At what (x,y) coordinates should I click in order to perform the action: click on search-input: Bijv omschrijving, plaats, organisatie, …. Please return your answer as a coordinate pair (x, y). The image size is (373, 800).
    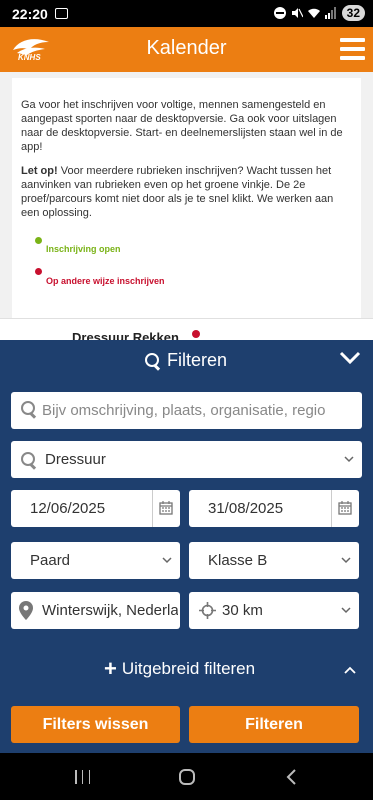
    Looking at the image, I should click on (186, 410).